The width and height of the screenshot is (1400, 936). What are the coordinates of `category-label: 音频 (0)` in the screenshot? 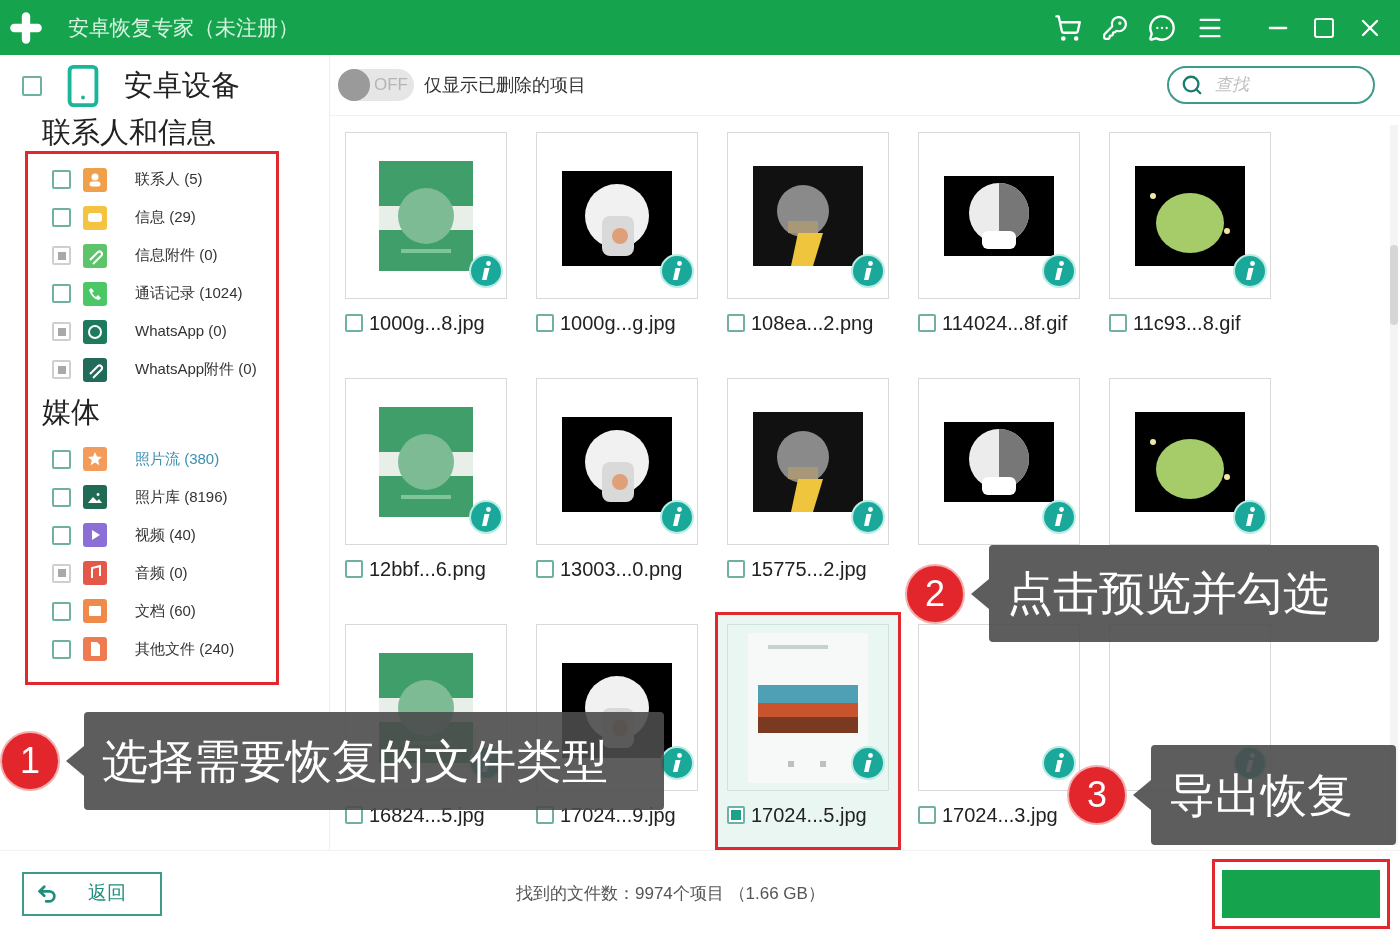 It's located at (161, 572).